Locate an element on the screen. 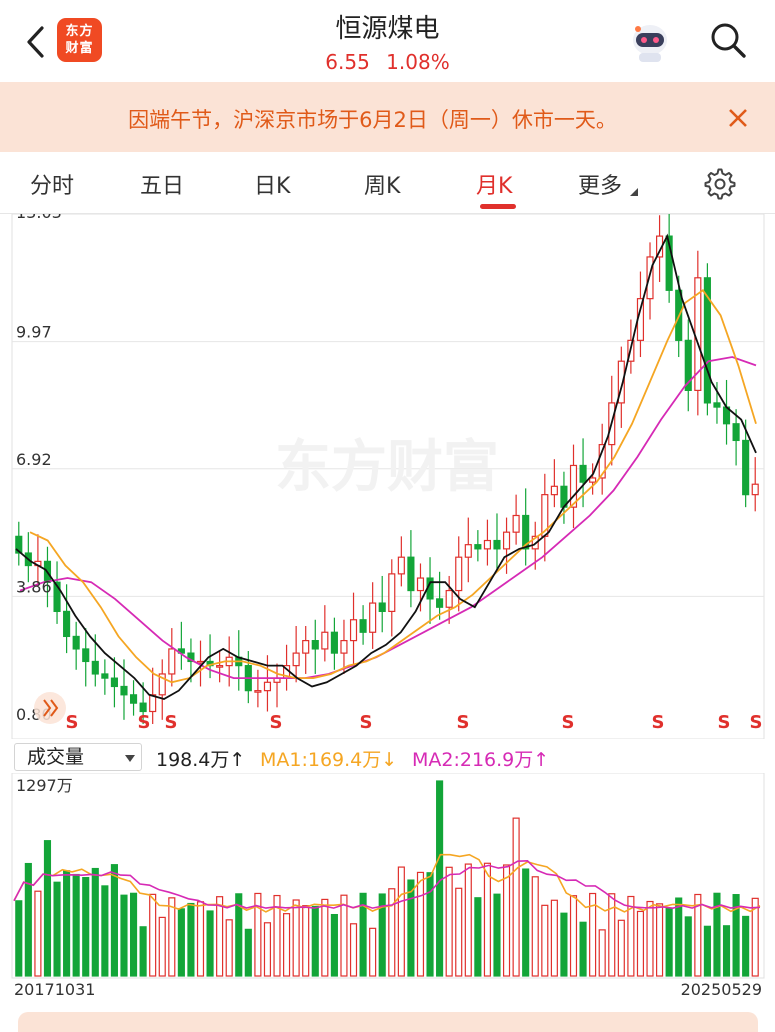 The image size is (775, 1032). search-icon is located at coordinates (728, 40).